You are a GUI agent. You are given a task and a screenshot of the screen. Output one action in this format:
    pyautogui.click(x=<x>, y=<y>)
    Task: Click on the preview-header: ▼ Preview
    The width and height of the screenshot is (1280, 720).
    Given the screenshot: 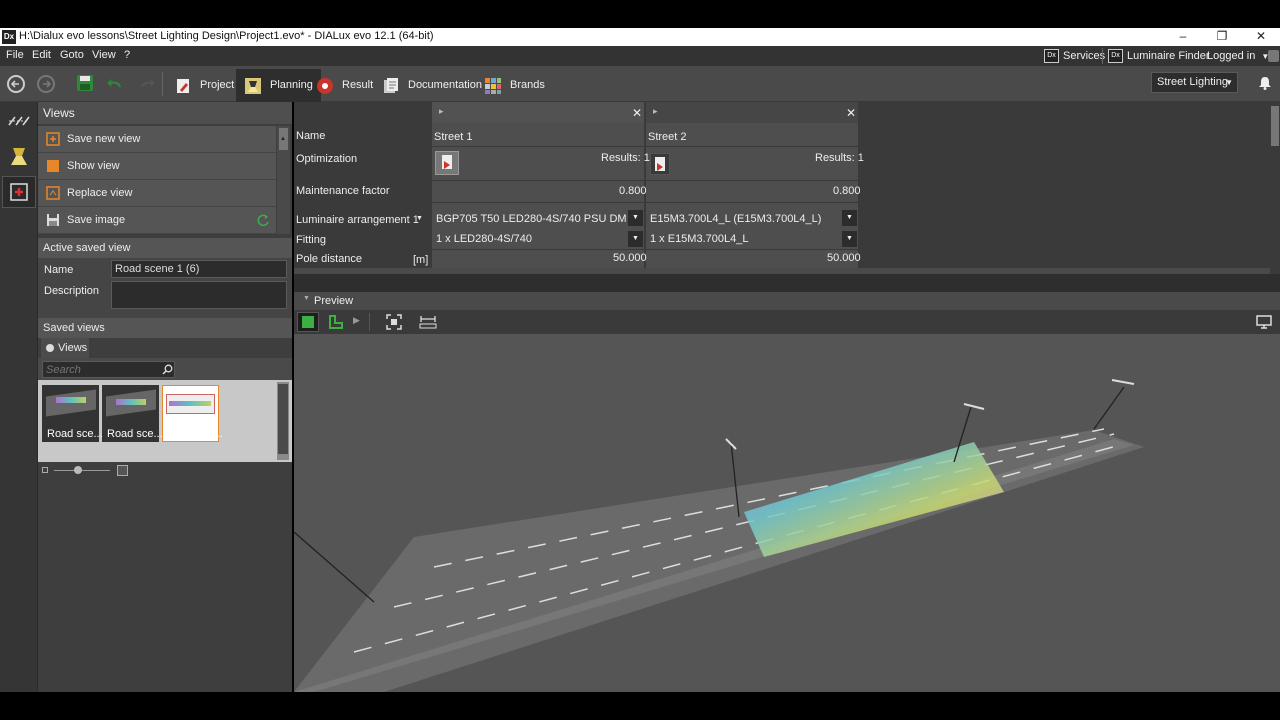 What is the action you would take?
    pyautogui.click(x=787, y=301)
    